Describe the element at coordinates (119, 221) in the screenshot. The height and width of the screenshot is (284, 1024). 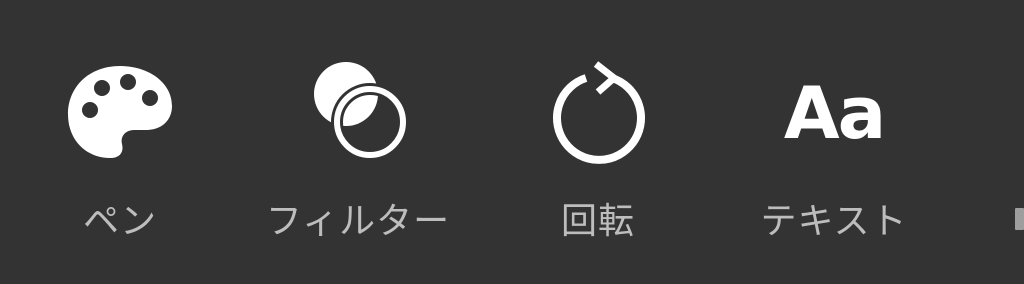
I see `tool-pen-label: ペン` at that location.